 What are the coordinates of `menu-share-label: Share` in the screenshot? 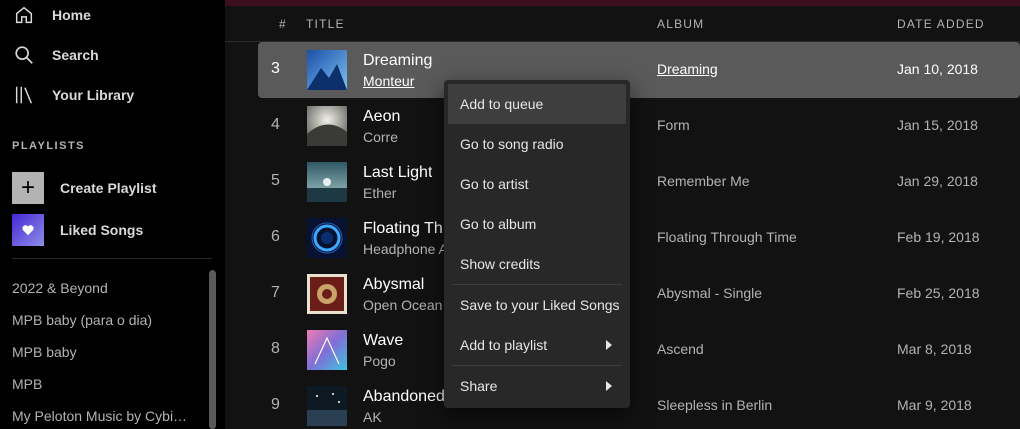 It's located at (479, 386).